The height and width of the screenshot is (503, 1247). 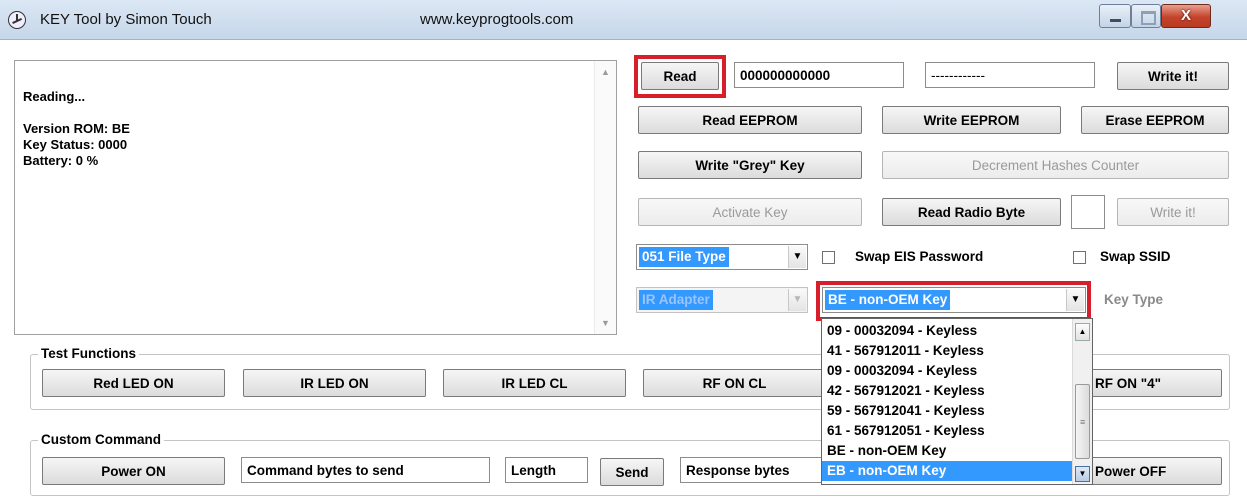 I want to click on erase-eeprom-button: Erase EEPROM, so click(x=1155, y=120).